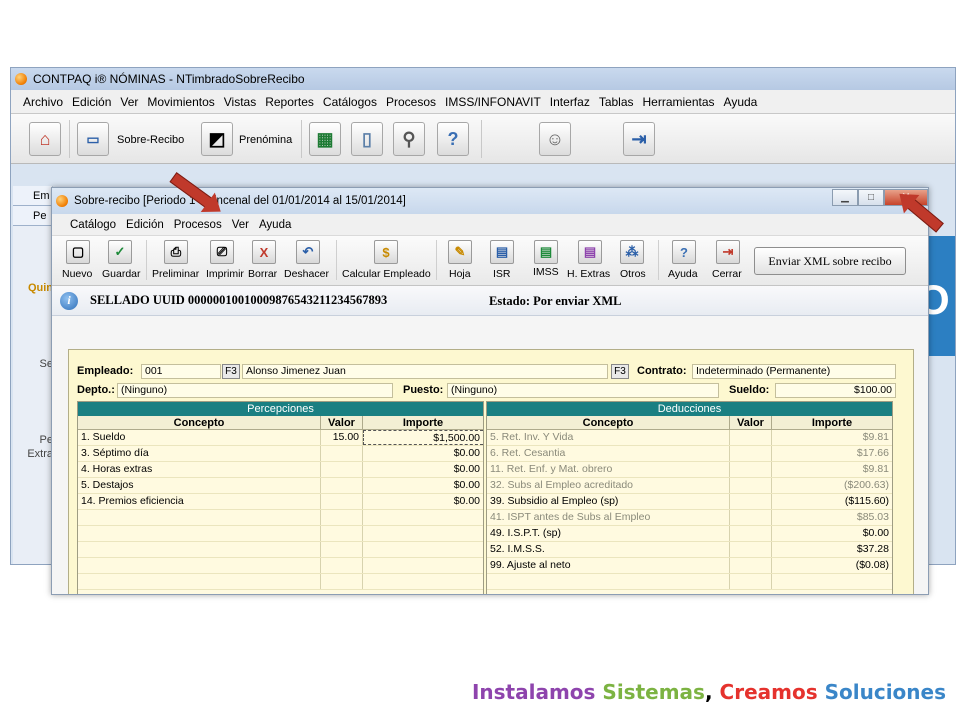  What do you see at coordinates (199, 501) in the screenshot?
I see `cell-concepto: 14. Premios eficiencia` at bounding box center [199, 501].